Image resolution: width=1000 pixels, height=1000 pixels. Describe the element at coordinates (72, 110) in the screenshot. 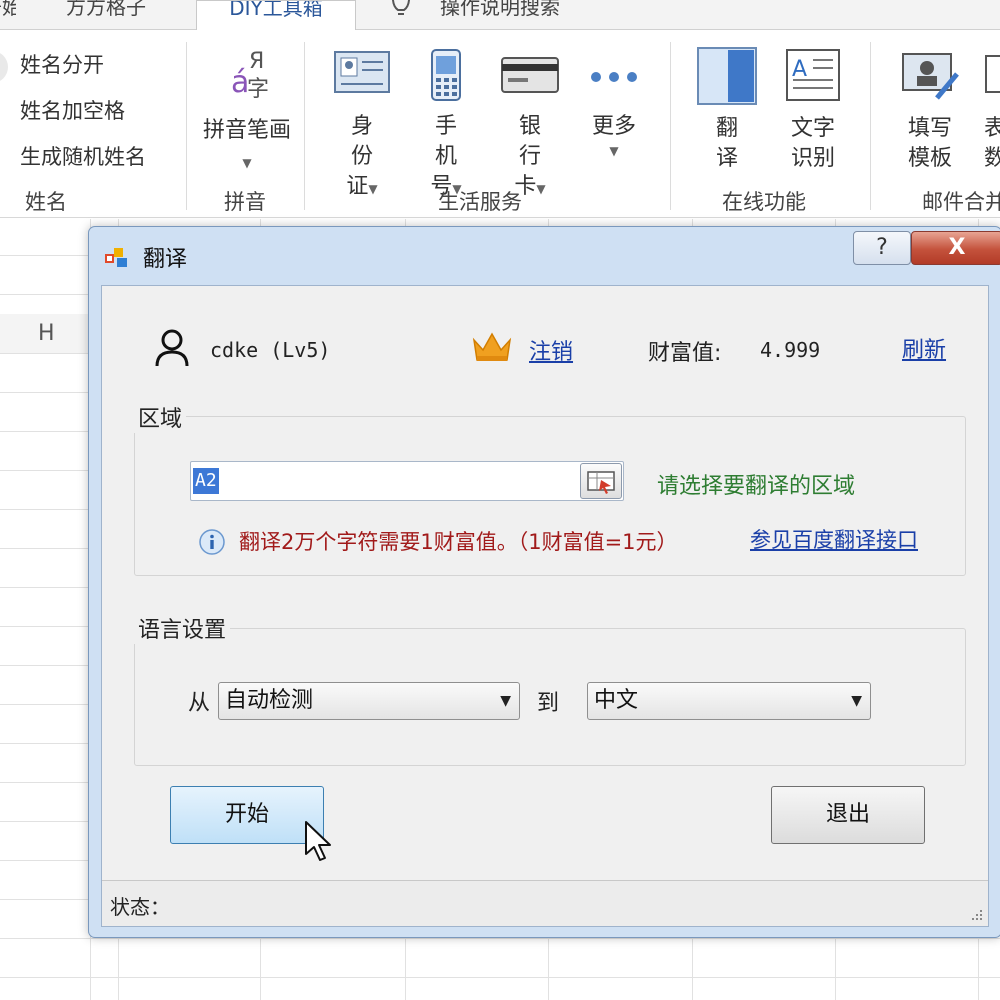

I see `name-add-space-button: 姓名加空格` at that location.